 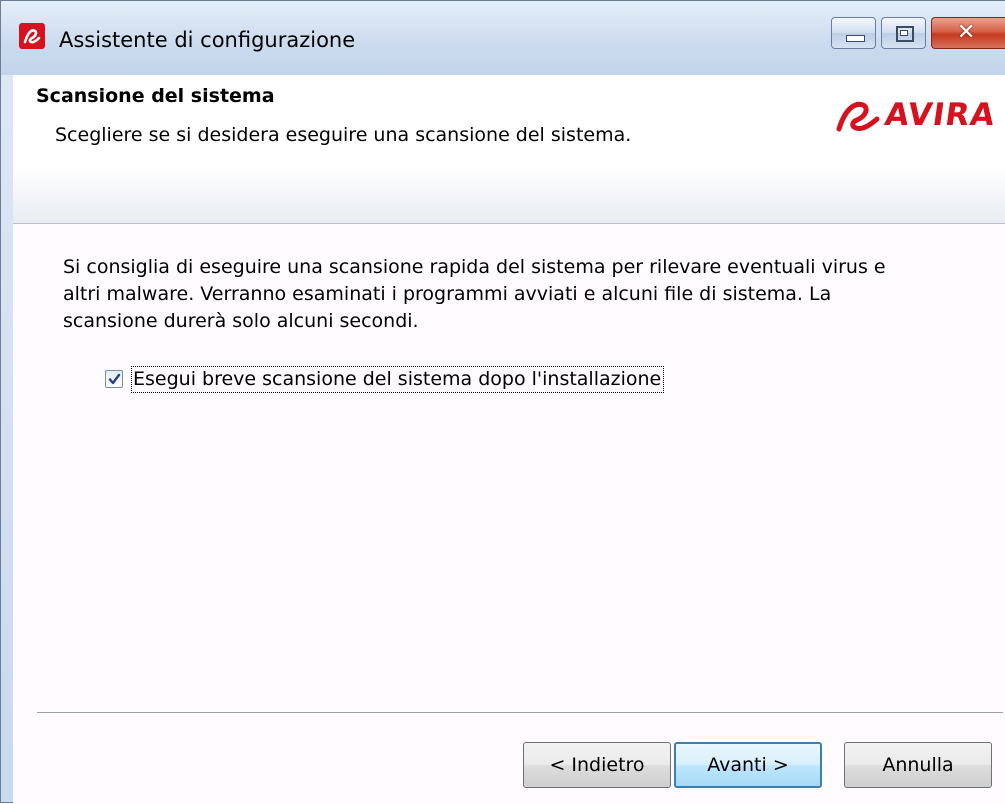 What do you see at coordinates (855, 38) in the screenshot?
I see `minimize-icon` at bounding box center [855, 38].